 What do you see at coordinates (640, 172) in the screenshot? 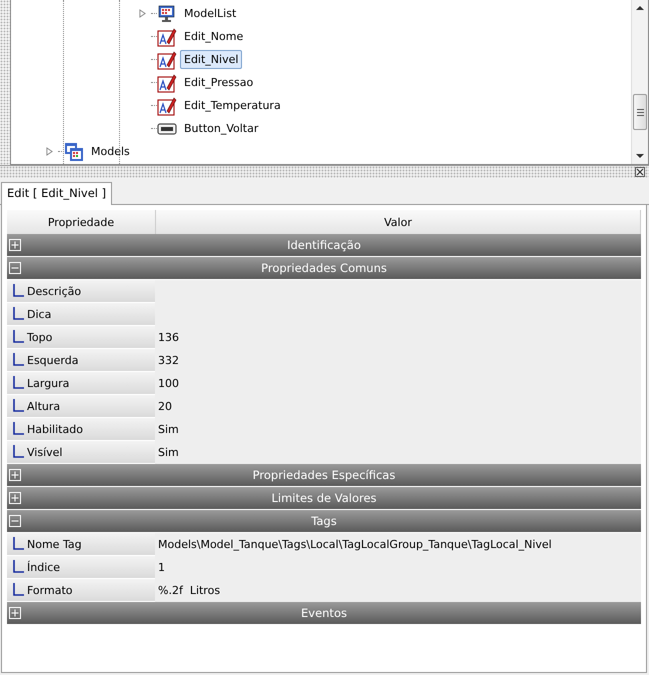
I see `close-icon` at bounding box center [640, 172].